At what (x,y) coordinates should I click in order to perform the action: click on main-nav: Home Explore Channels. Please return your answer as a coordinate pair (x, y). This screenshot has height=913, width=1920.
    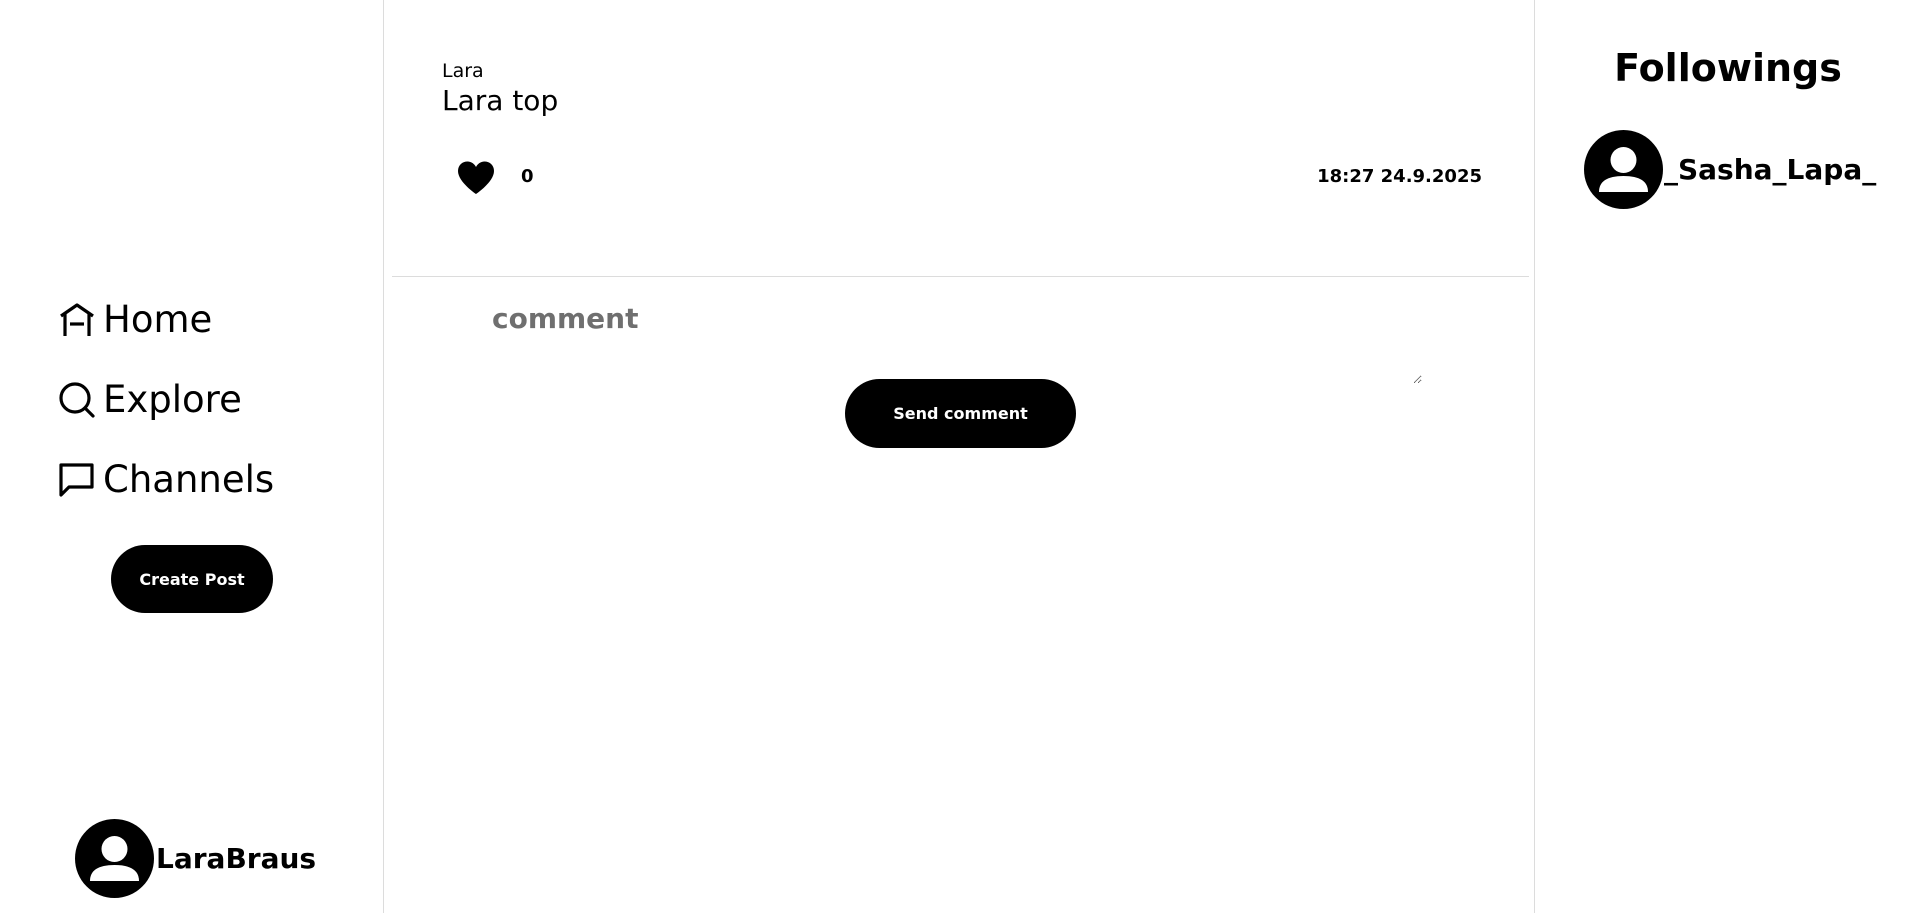
    Looking at the image, I should click on (165, 416).